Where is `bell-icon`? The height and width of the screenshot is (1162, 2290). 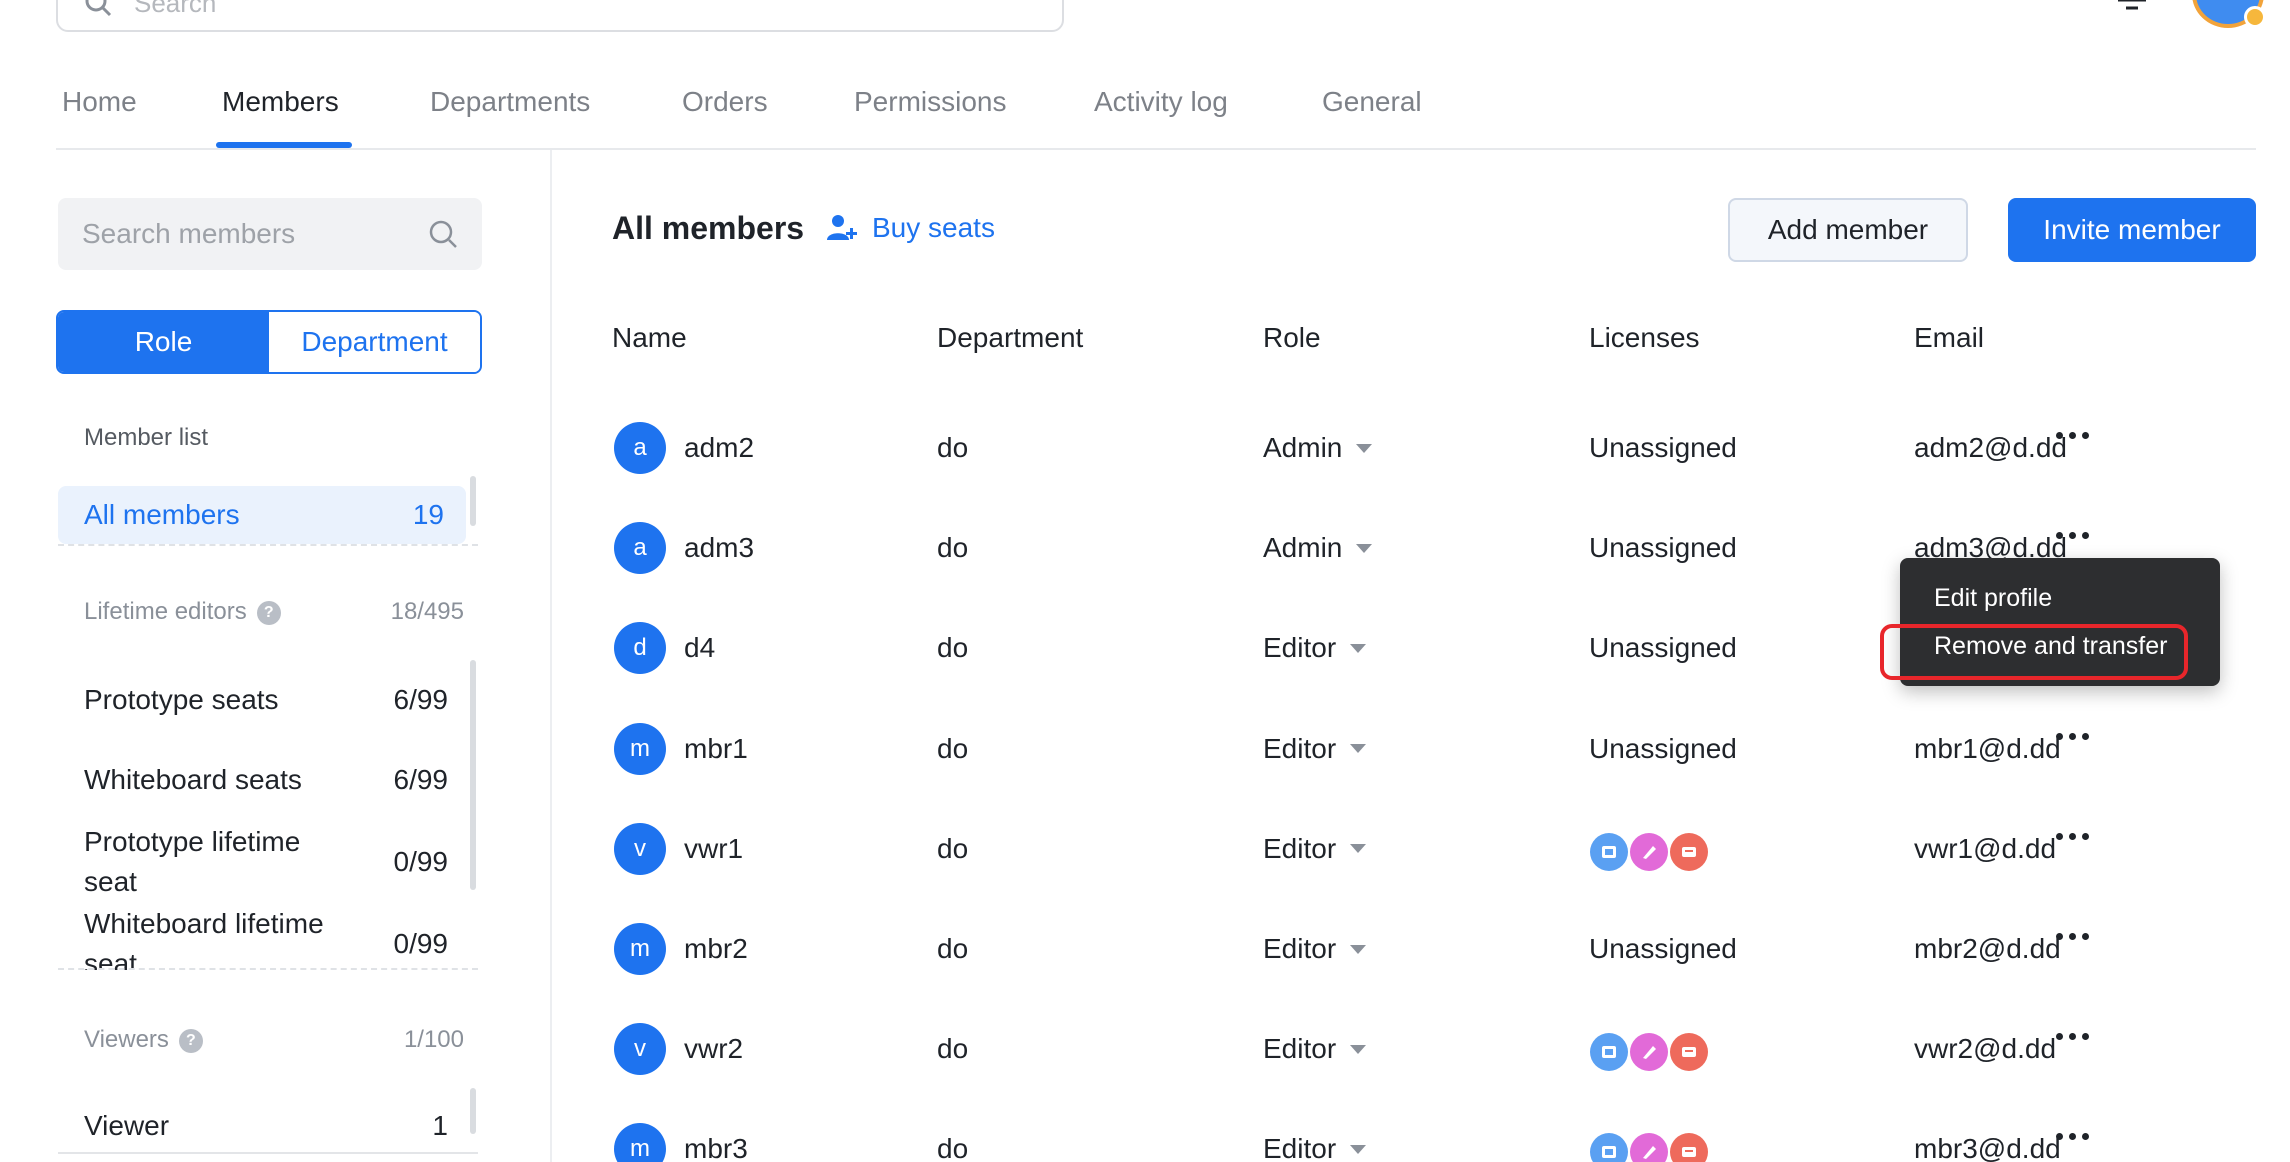 bell-icon is located at coordinates (2132, 5).